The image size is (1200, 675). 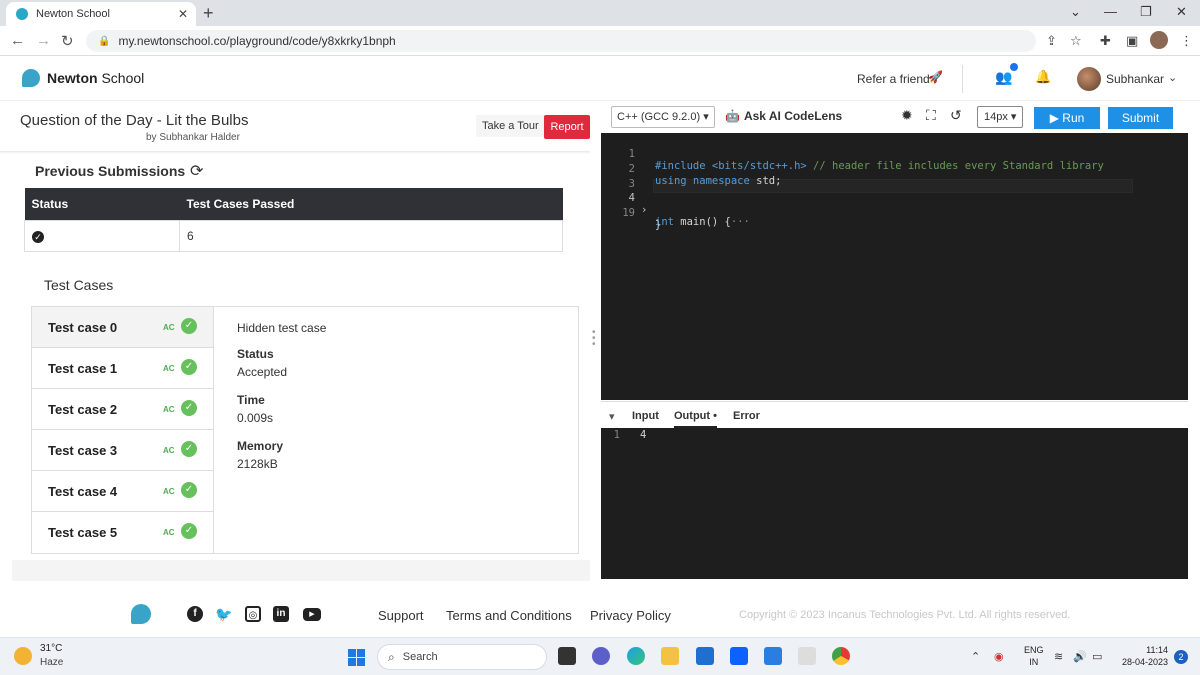 What do you see at coordinates (670, 656) in the screenshot?
I see `file-explorer-icon` at bounding box center [670, 656].